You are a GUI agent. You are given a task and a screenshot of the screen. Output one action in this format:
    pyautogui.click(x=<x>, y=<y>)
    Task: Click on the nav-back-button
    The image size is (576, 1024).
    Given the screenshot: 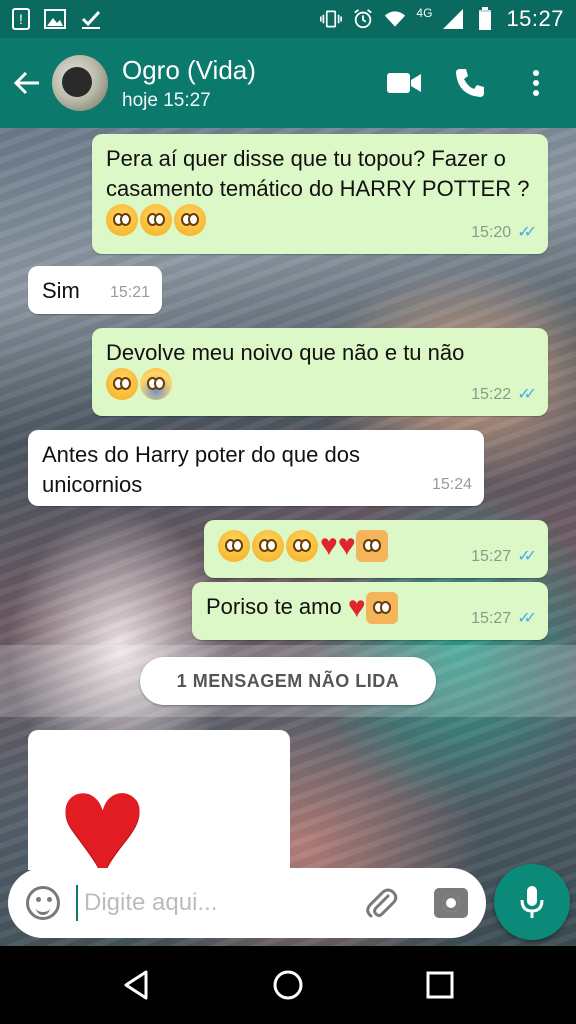 What is the action you would take?
    pyautogui.click(x=136, y=985)
    